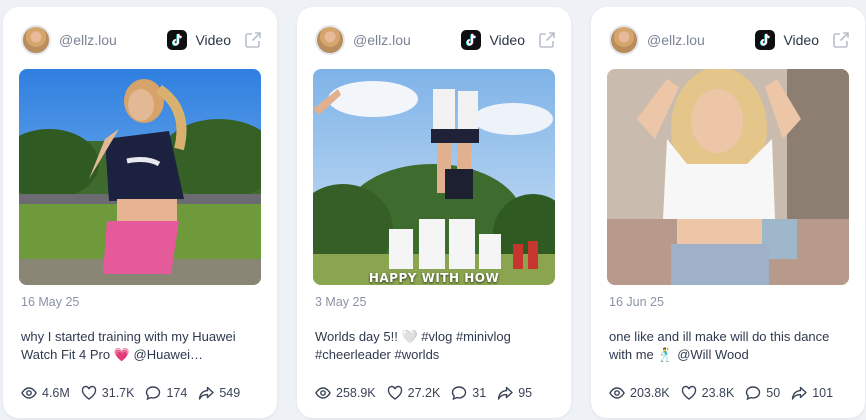  What do you see at coordinates (525, 393) in the screenshot?
I see `shares-count: 95` at bounding box center [525, 393].